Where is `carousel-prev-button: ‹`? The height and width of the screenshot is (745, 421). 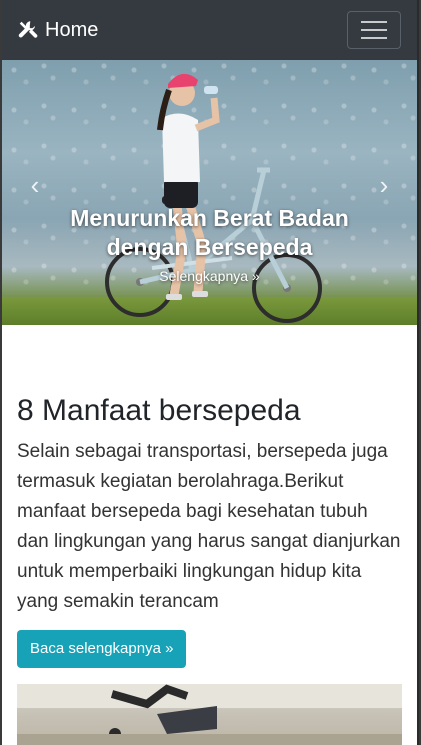 carousel-prev-button: ‹ is located at coordinates (35, 185).